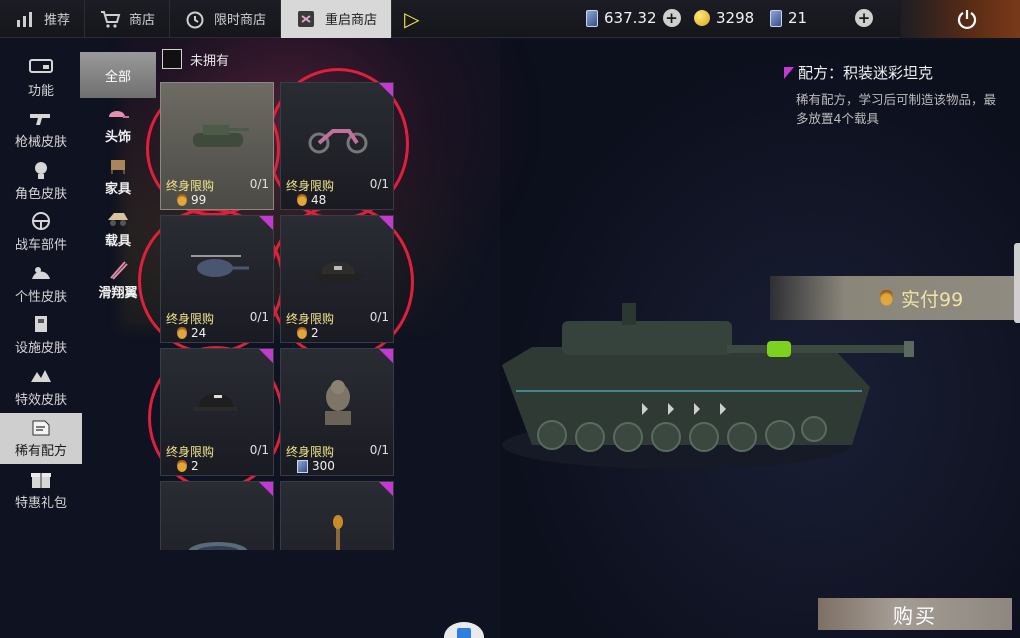 This screenshot has height=638, width=1020. I want to click on police-hat-icon, so click(338, 272).